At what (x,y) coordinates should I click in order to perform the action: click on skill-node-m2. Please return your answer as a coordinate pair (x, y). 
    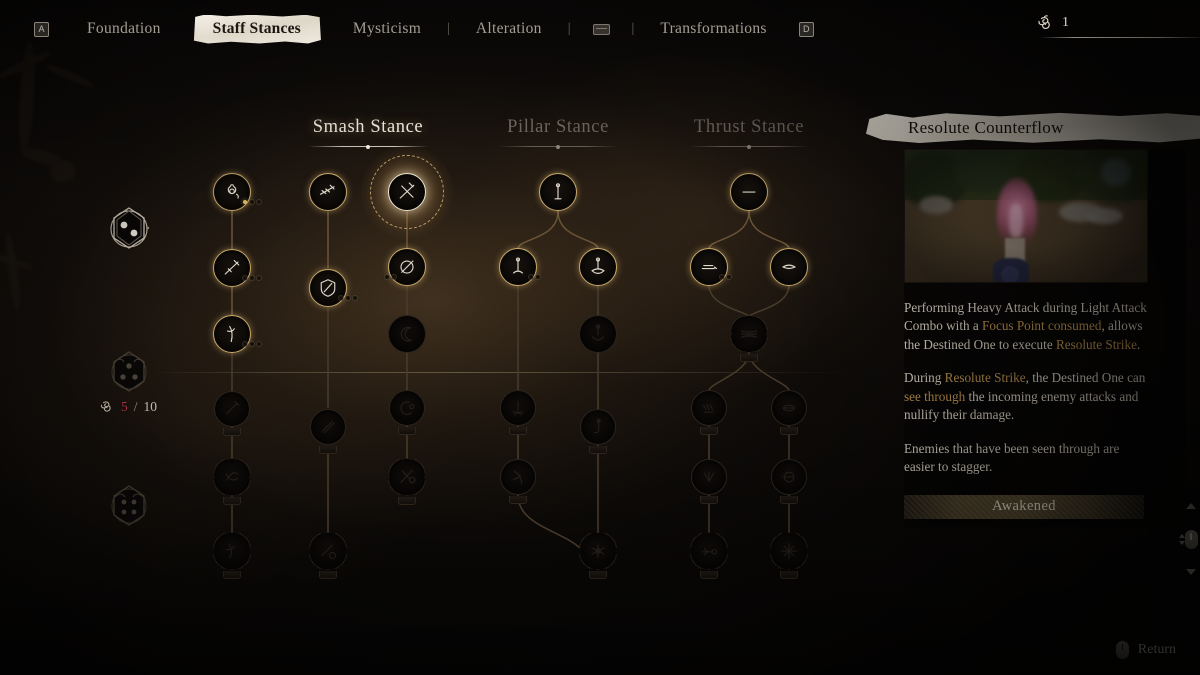
    Looking at the image, I should click on (333, 288).